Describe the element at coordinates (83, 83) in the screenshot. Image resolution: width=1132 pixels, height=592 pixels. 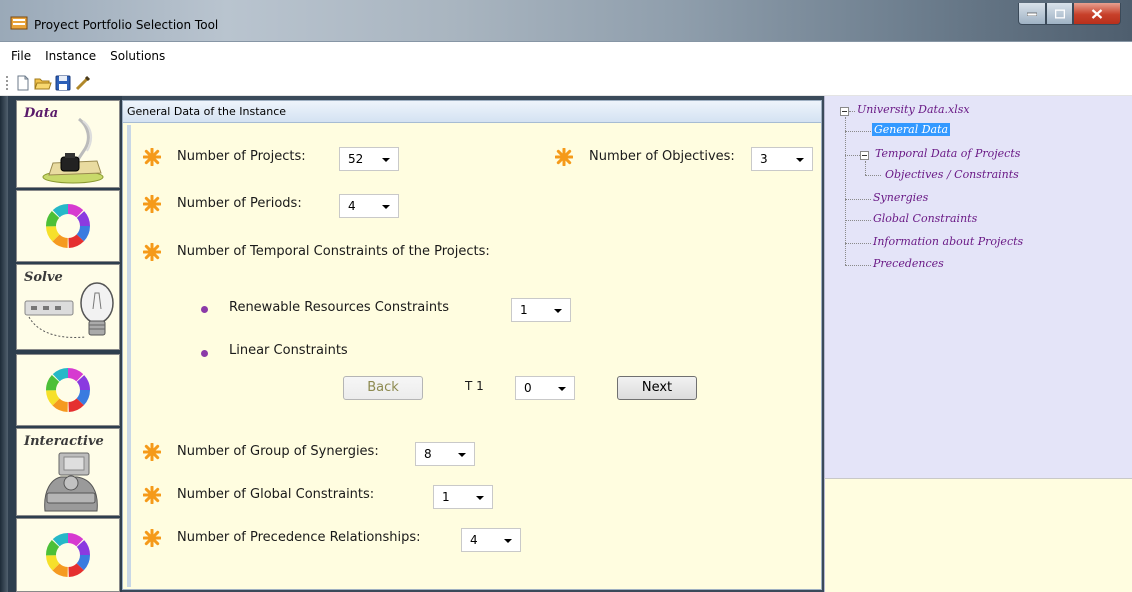
I see `wand-icon` at that location.